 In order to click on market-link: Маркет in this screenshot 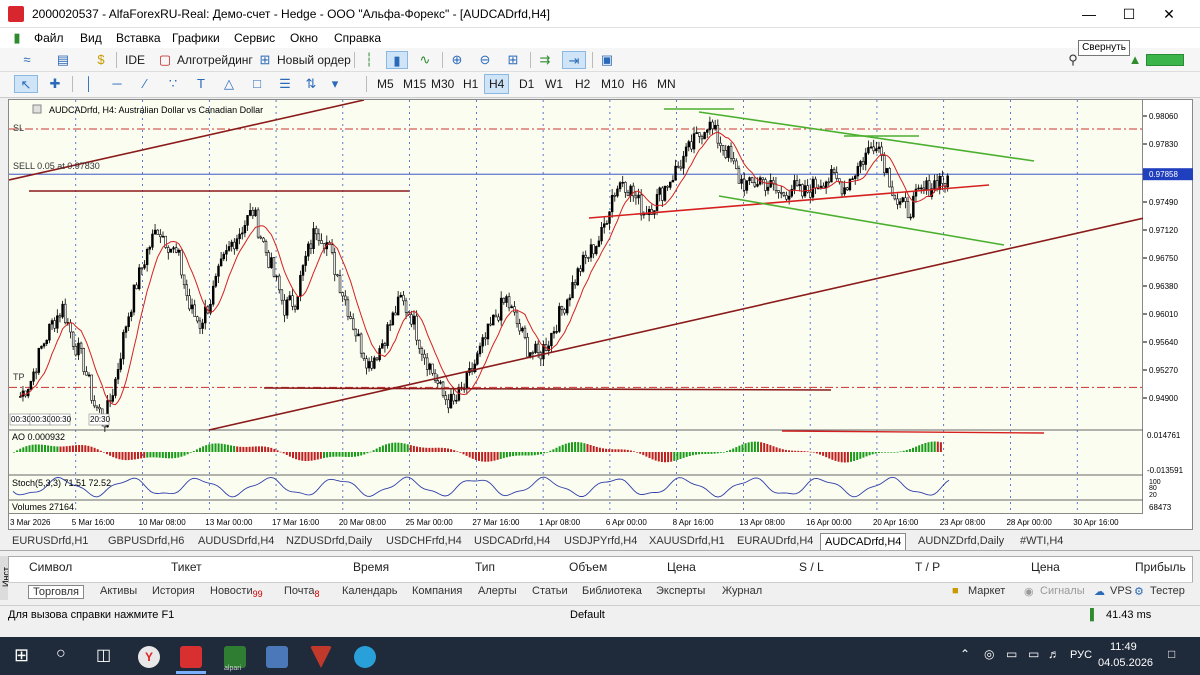, I will do `click(986, 591)`.